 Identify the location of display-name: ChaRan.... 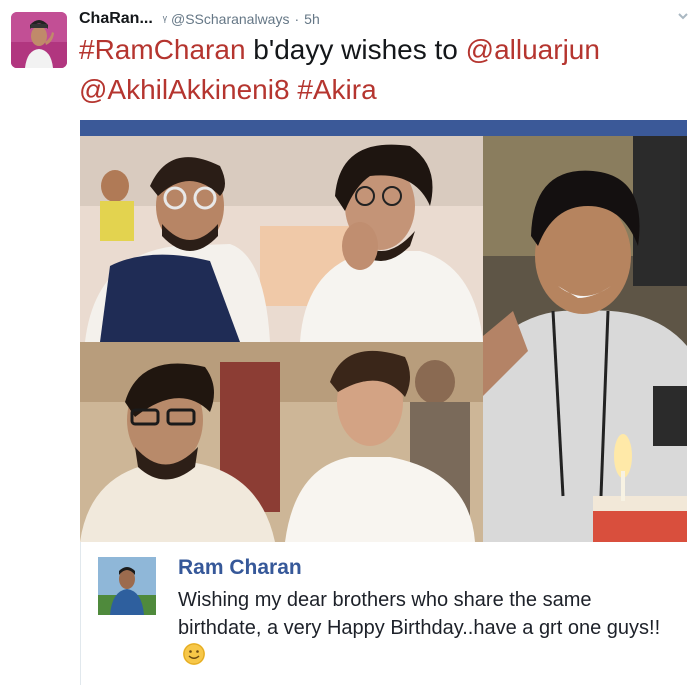
(116, 19).